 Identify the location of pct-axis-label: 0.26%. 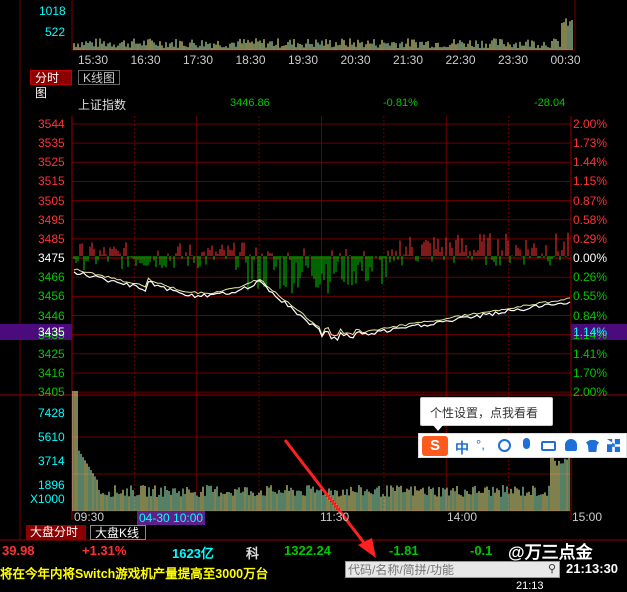
(590, 277).